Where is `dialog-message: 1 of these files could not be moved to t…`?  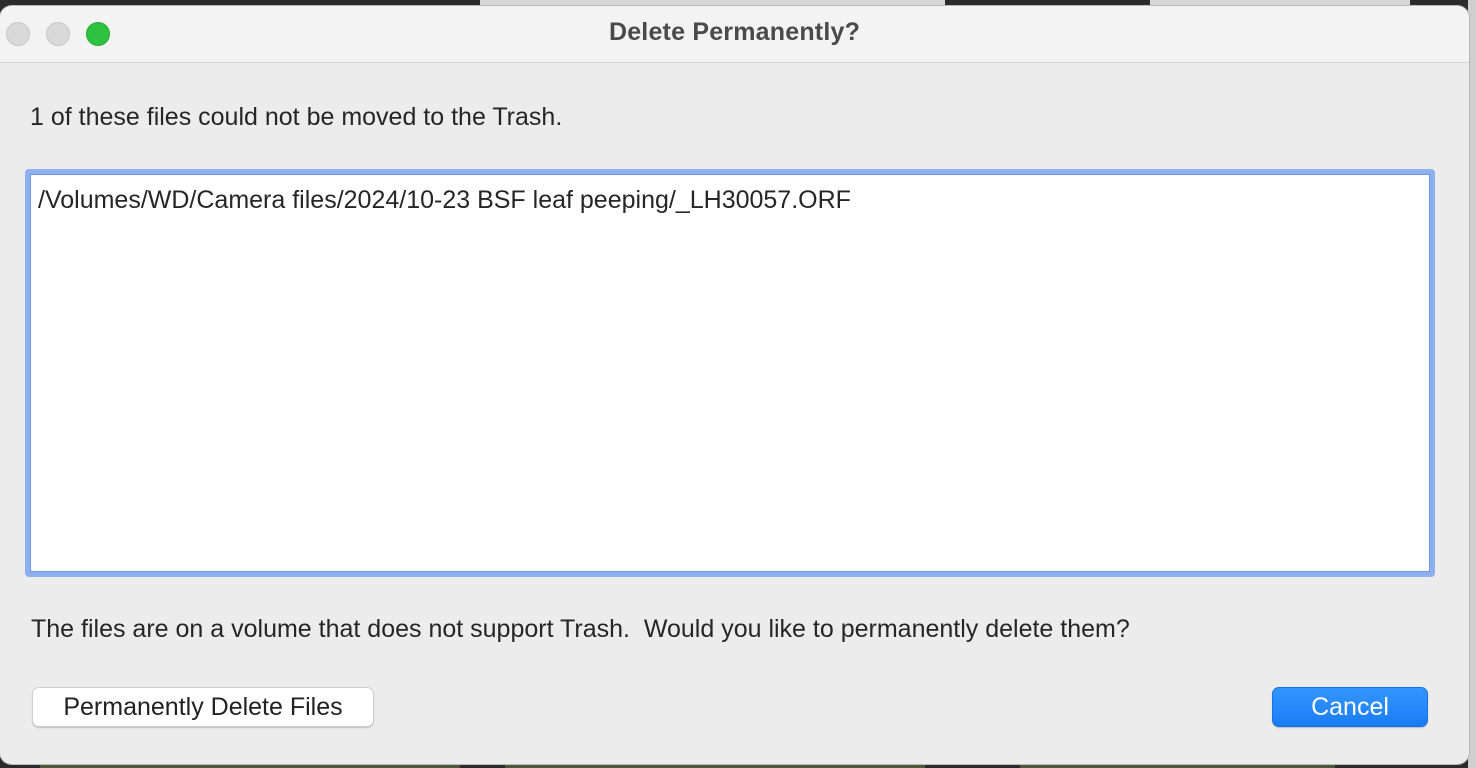
dialog-message: 1 of these files could not be moved to t… is located at coordinates (296, 117).